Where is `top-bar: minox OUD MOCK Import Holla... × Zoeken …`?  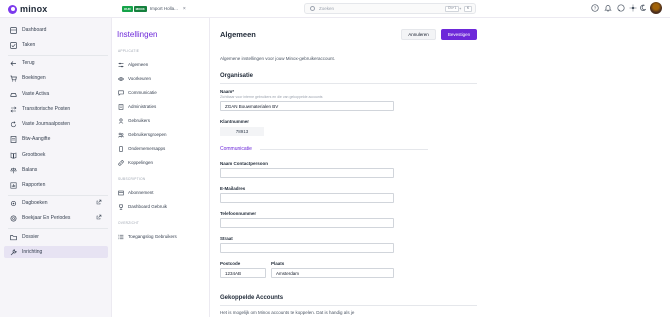 top-bar: minox OUD MOCK Import Holla... × Zoeken … is located at coordinates (335, 9).